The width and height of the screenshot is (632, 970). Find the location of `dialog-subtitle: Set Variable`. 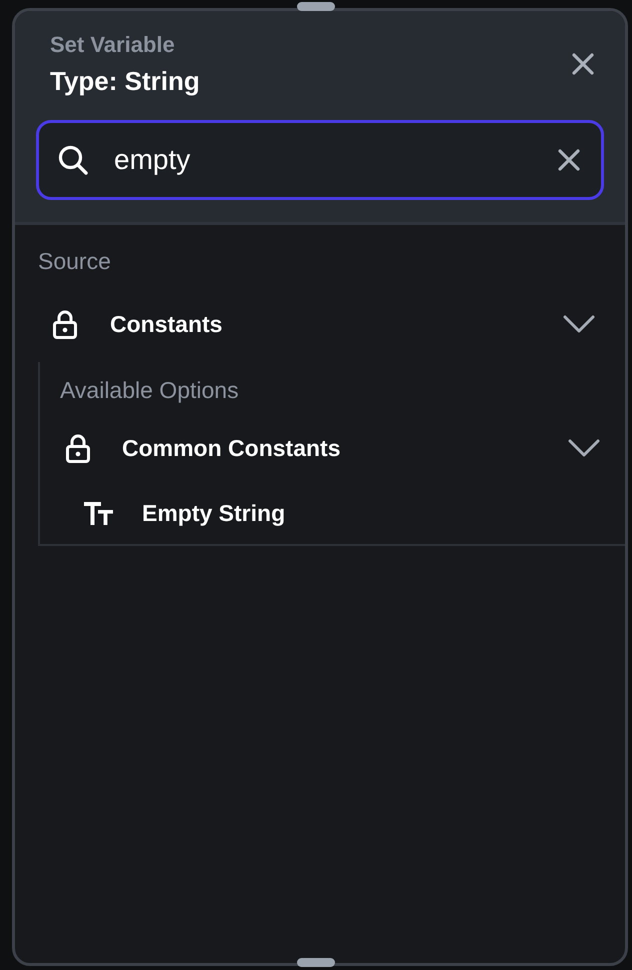

dialog-subtitle: Set Variable is located at coordinates (112, 45).